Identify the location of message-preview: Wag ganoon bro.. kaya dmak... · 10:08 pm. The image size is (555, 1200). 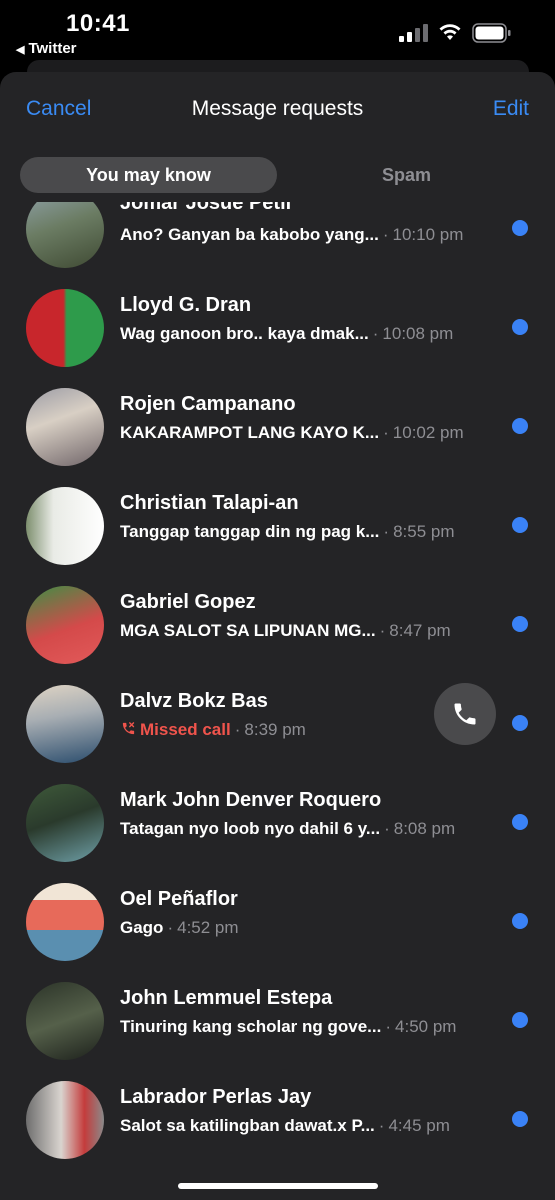
(286, 334).